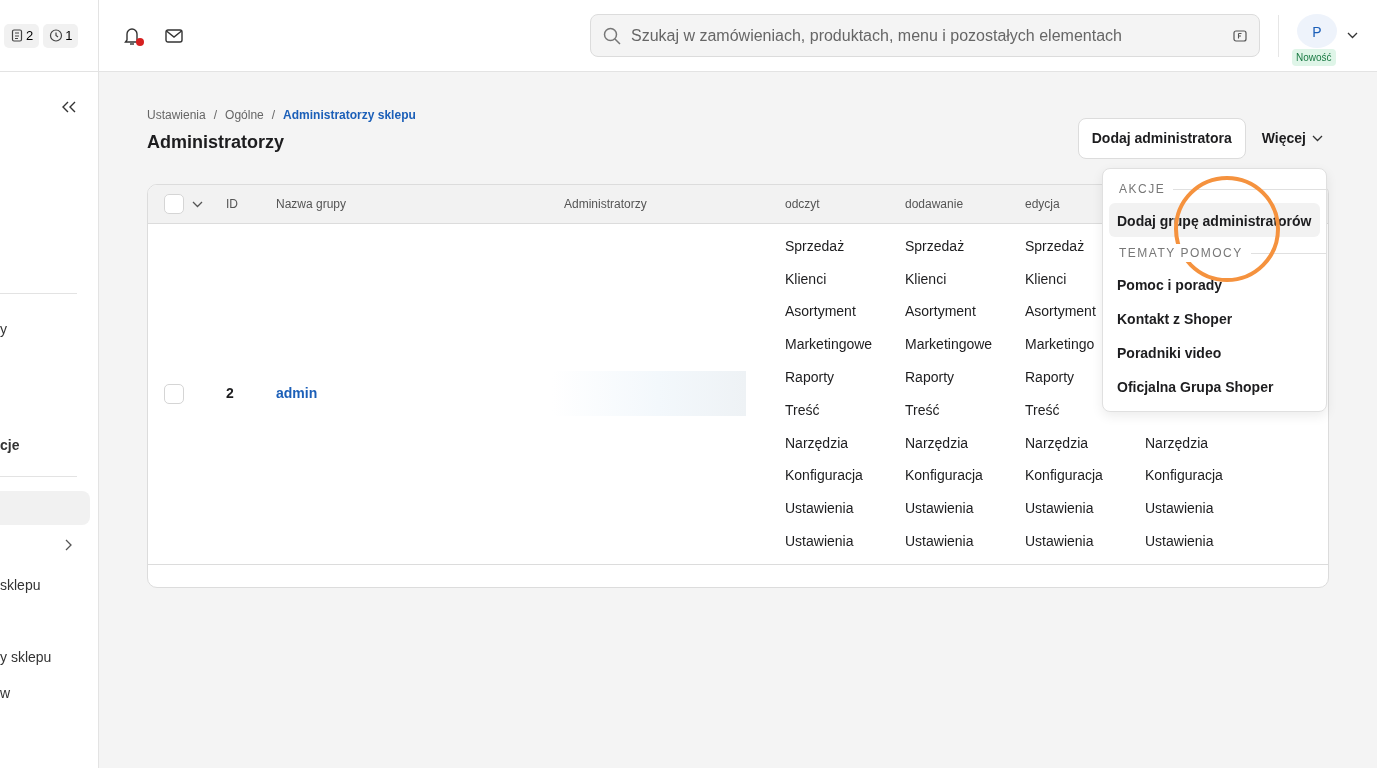  Describe the element at coordinates (1314, 57) in the screenshot. I see `new-badge: Nowość` at that location.